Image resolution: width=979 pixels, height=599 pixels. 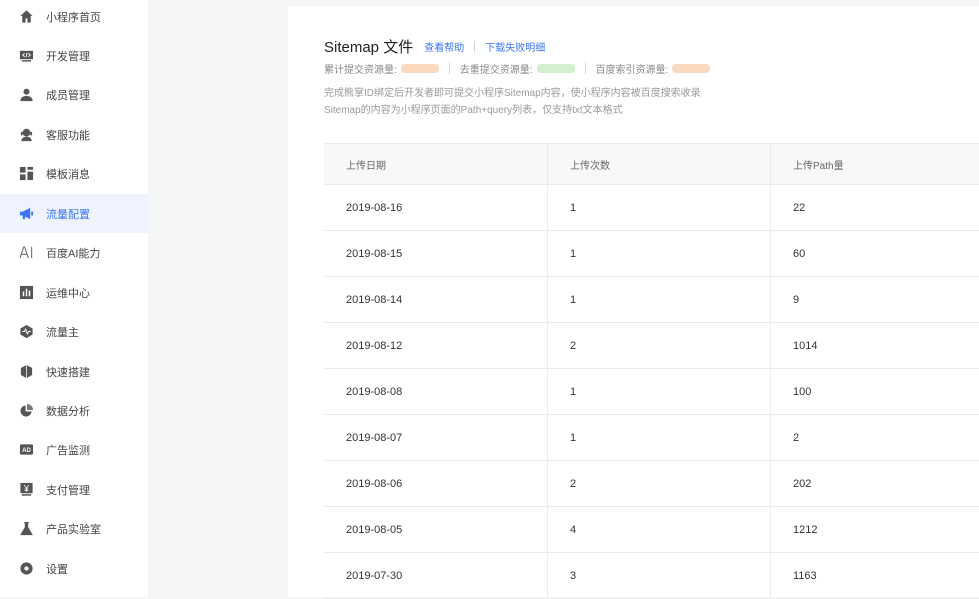 I want to click on cell-path-count: 22, so click(x=799, y=207).